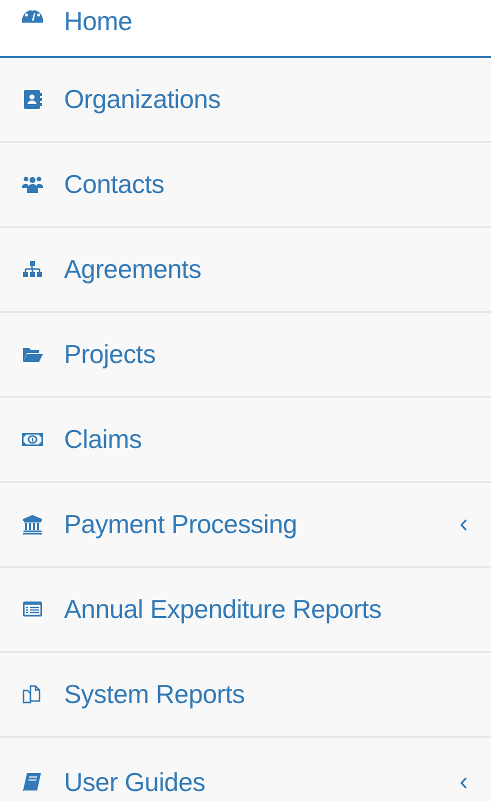 The height and width of the screenshot is (801, 491). What do you see at coordinates (32, 16) in the screenshot?
I see `dashboard-icon` at bounding box center [32, 16].